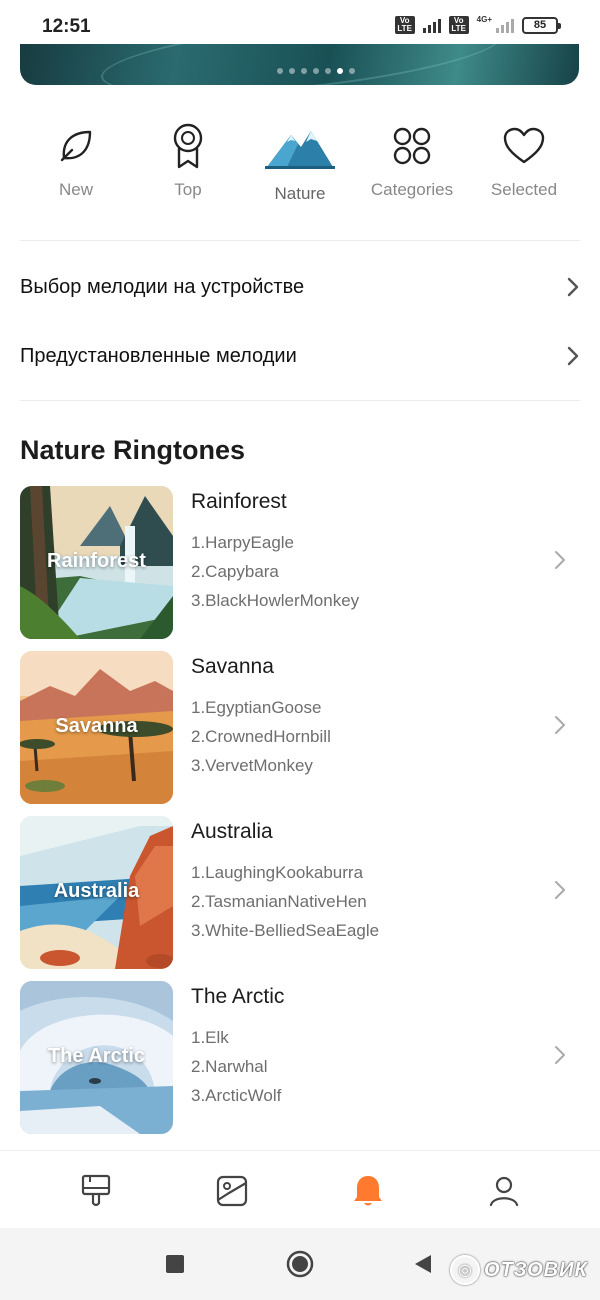 The image size is (600, 1300). What do you see at coordinates (412, 146) in the screenshot?
I see `grid-icon` at bounding box center [412, 146].